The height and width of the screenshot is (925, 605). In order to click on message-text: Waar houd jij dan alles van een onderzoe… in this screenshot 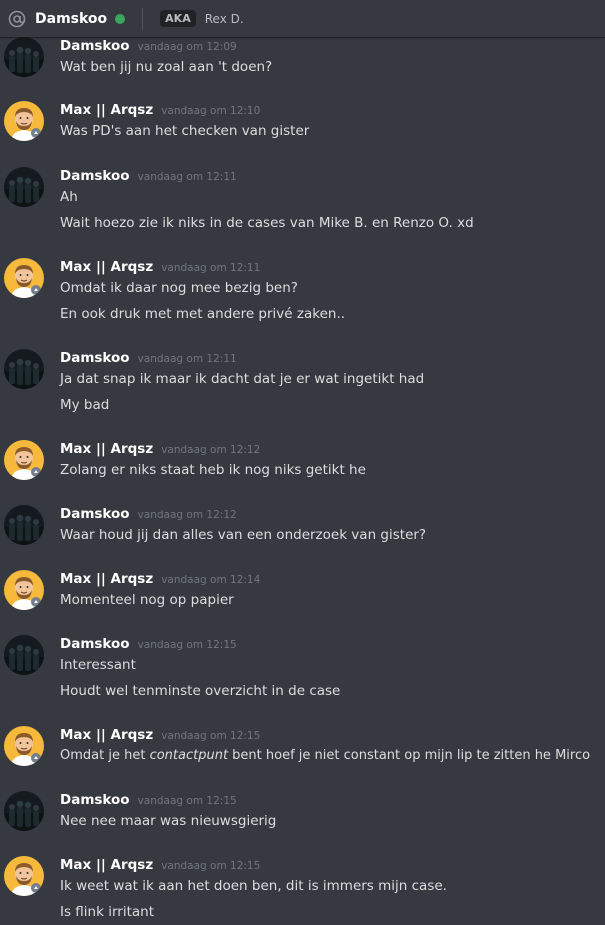, I will do `click(243, 535)`.